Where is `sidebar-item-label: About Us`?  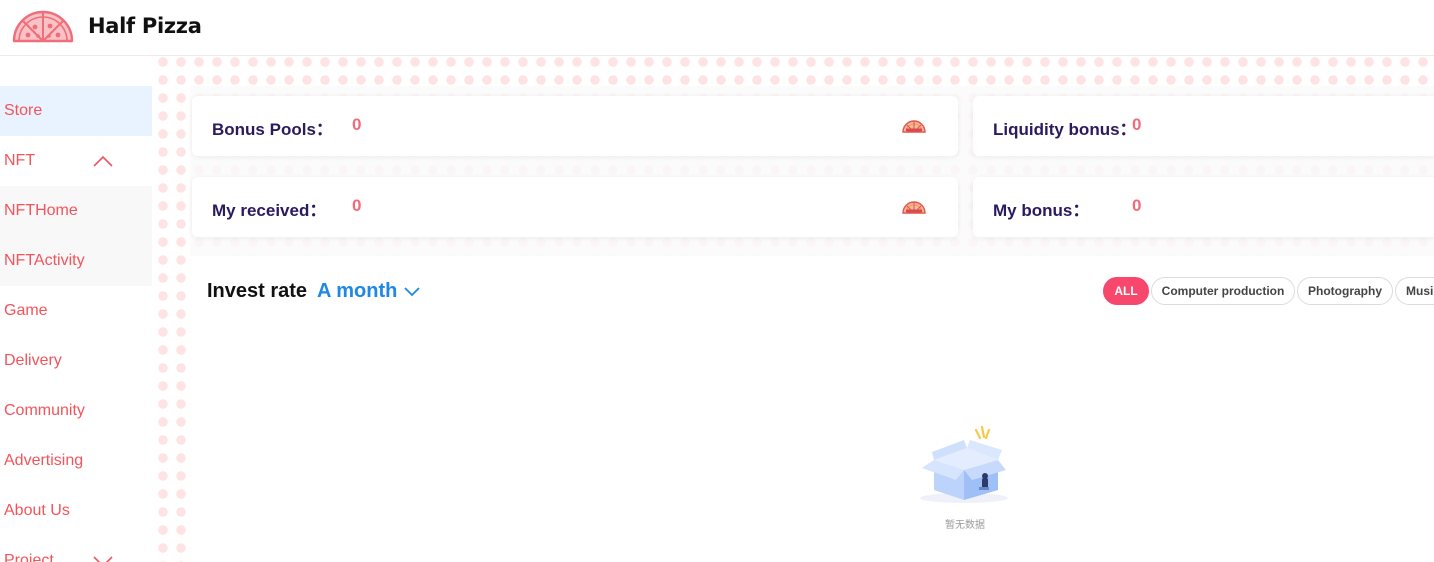
sidebar-item-label: About Us is located at coordinates (37, 510).